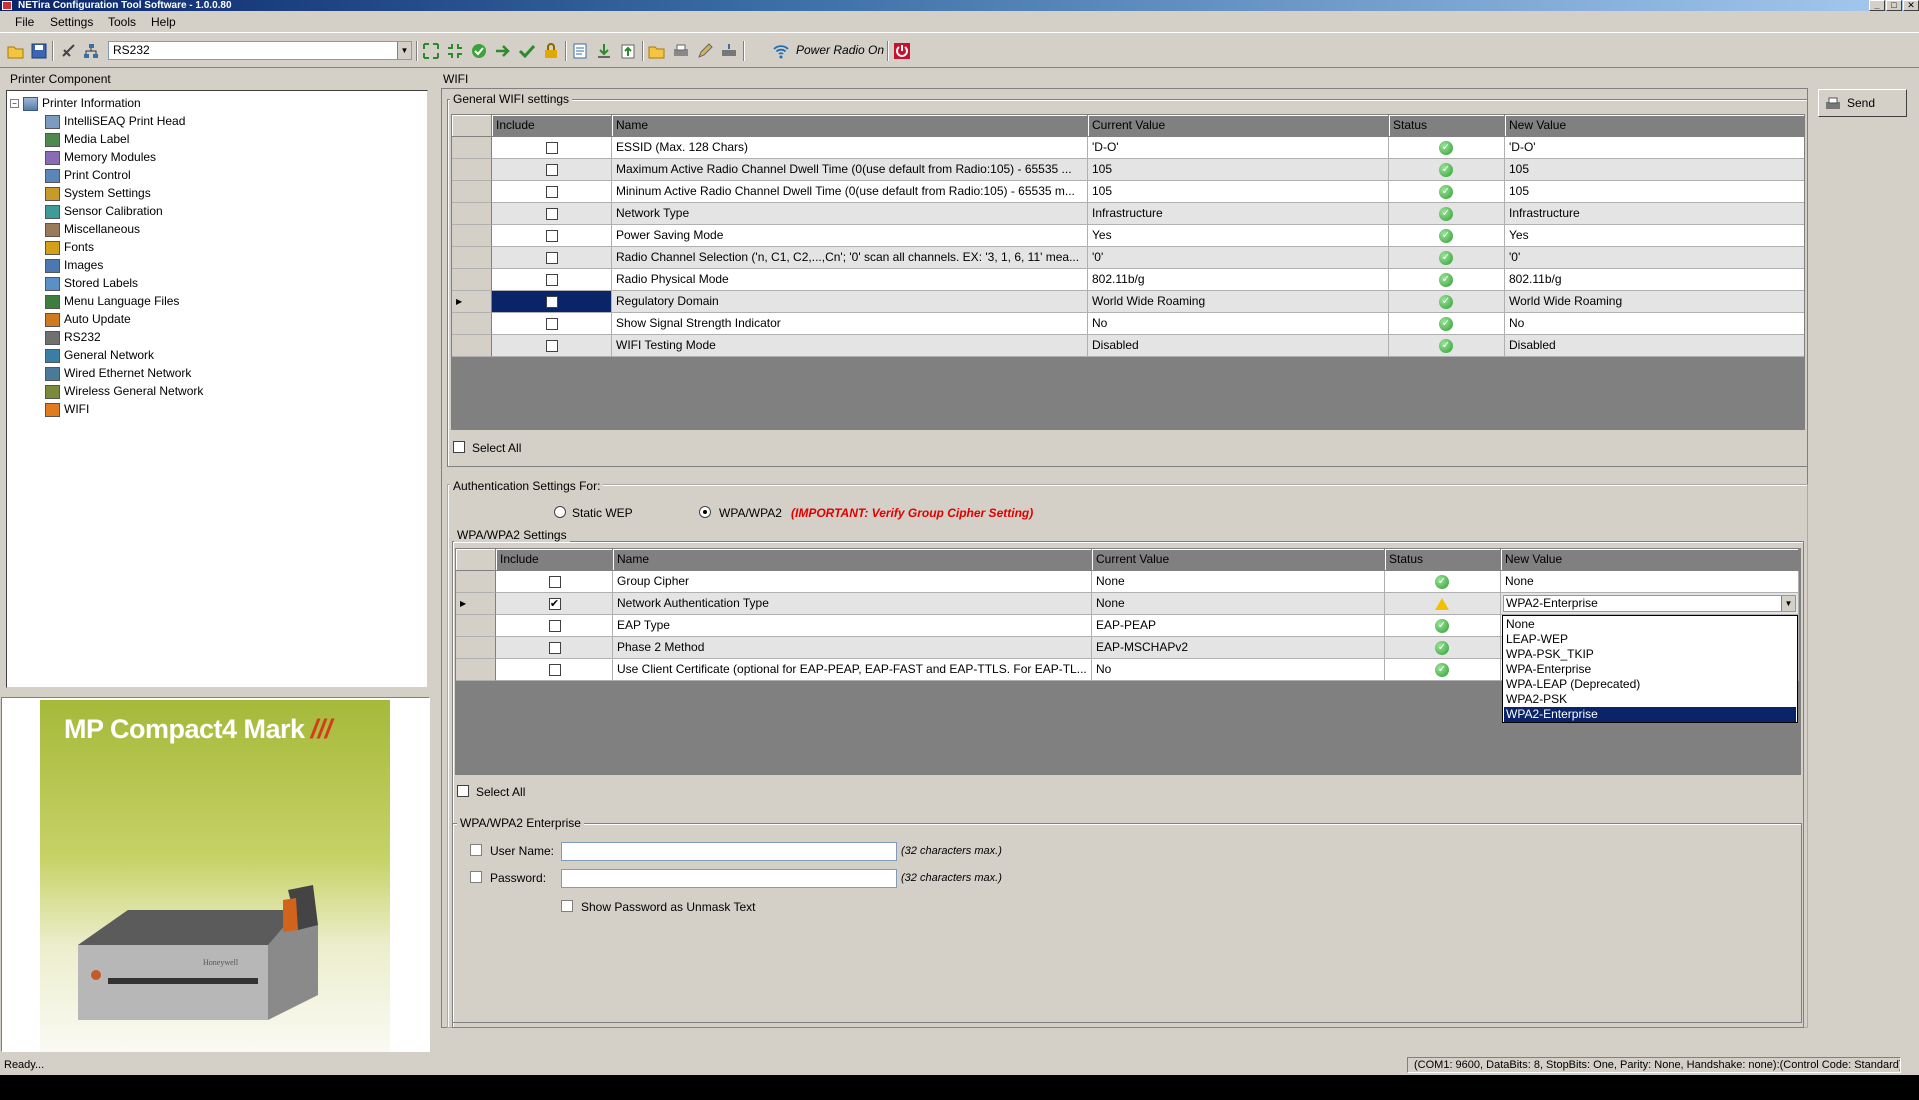 This screenshot has height=1100, width=1919. Describe the element at coordinates (554, 604) in the screenshot. I see `include-checkbox: ✔` at that location.